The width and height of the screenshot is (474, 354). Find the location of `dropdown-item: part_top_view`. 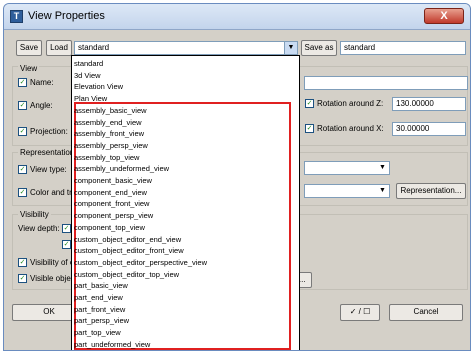

dropdown-item: part_top_view is located at coordinates (97, 333).